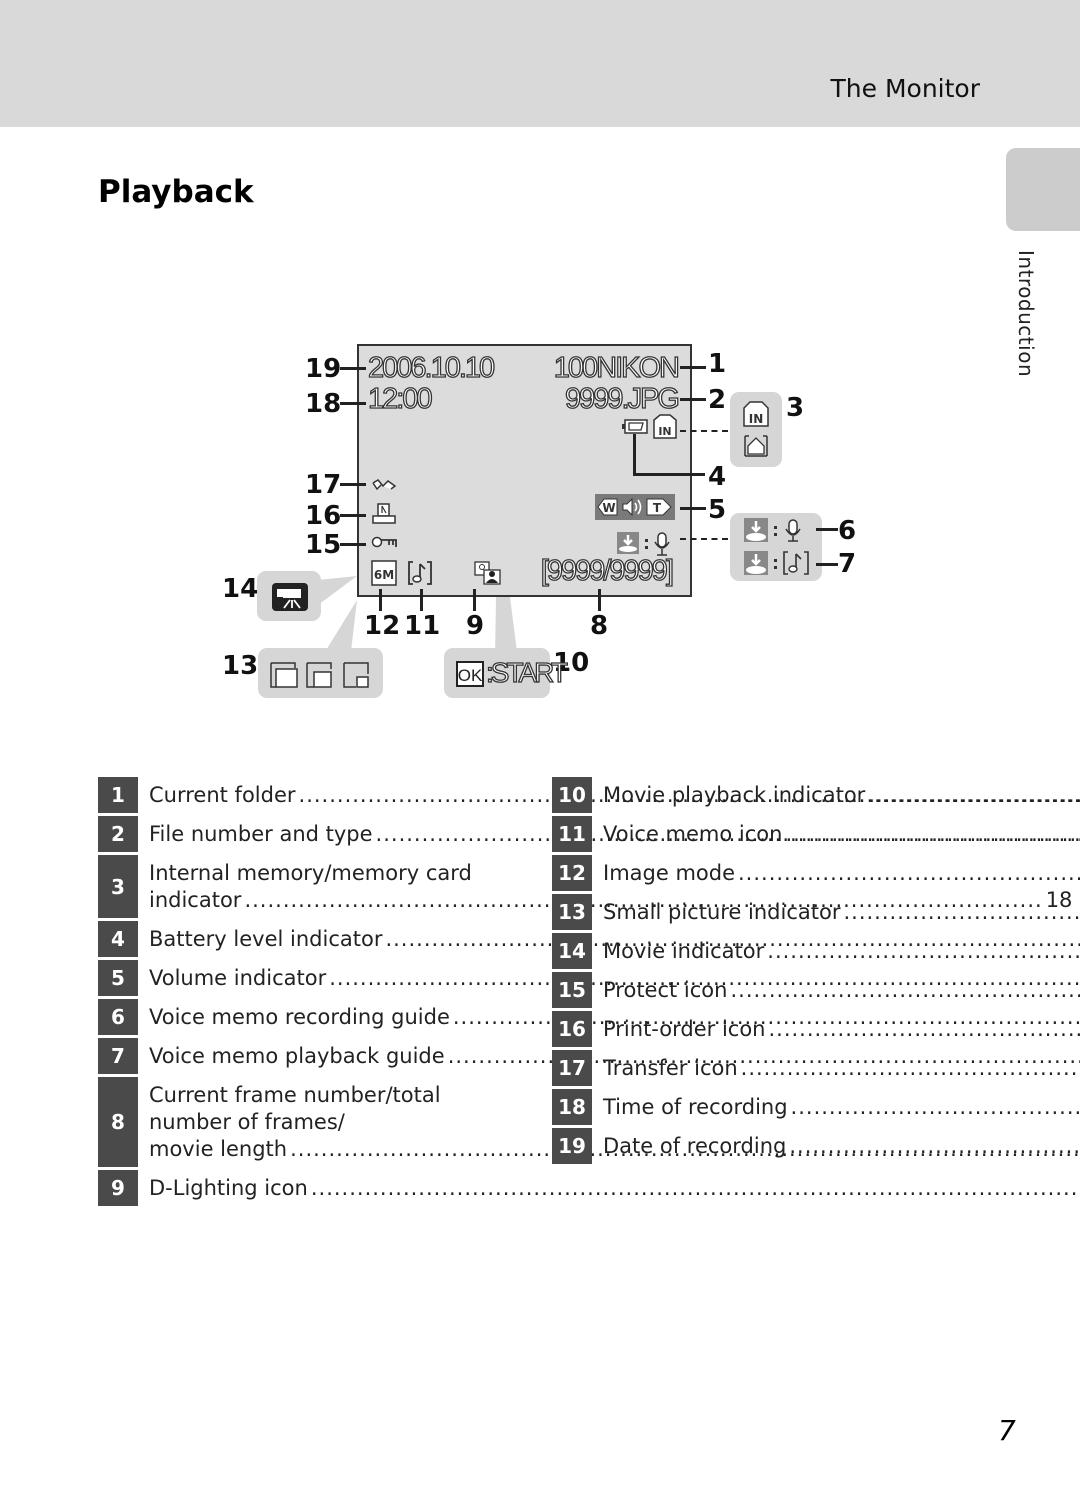 The image size is (1080, 1486). What do you see at coordinates (382, 626) in the screenshot?
I see `callout-12: 12` at bounding box center [382, 626].